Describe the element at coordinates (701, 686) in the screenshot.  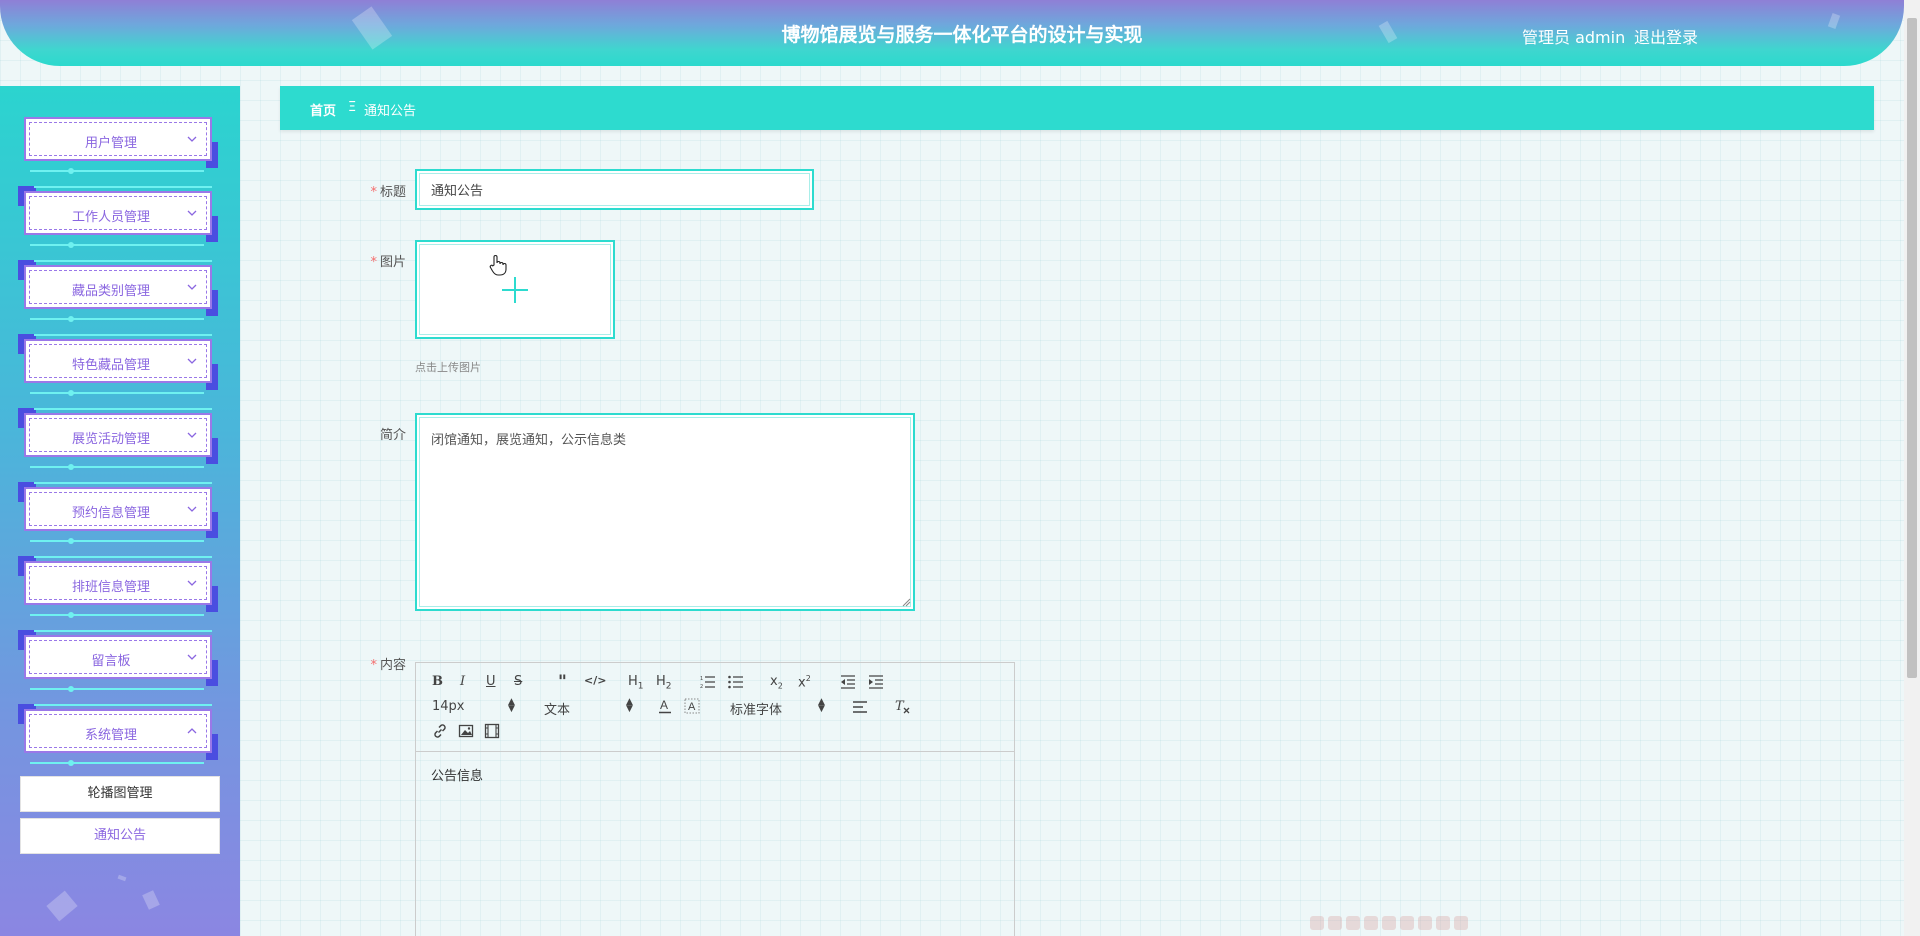
I see `svg-text: 2` at that location.